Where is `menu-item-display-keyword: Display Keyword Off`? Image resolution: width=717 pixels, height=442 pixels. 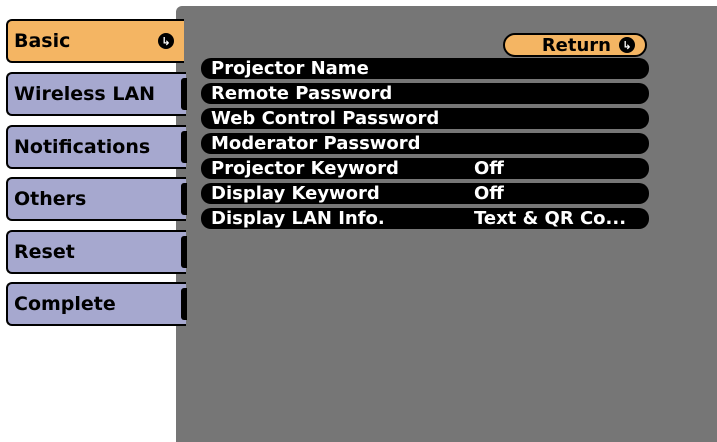
menu-item-display-keyword: Display Keyword Off is located at coordinates (425, 193).